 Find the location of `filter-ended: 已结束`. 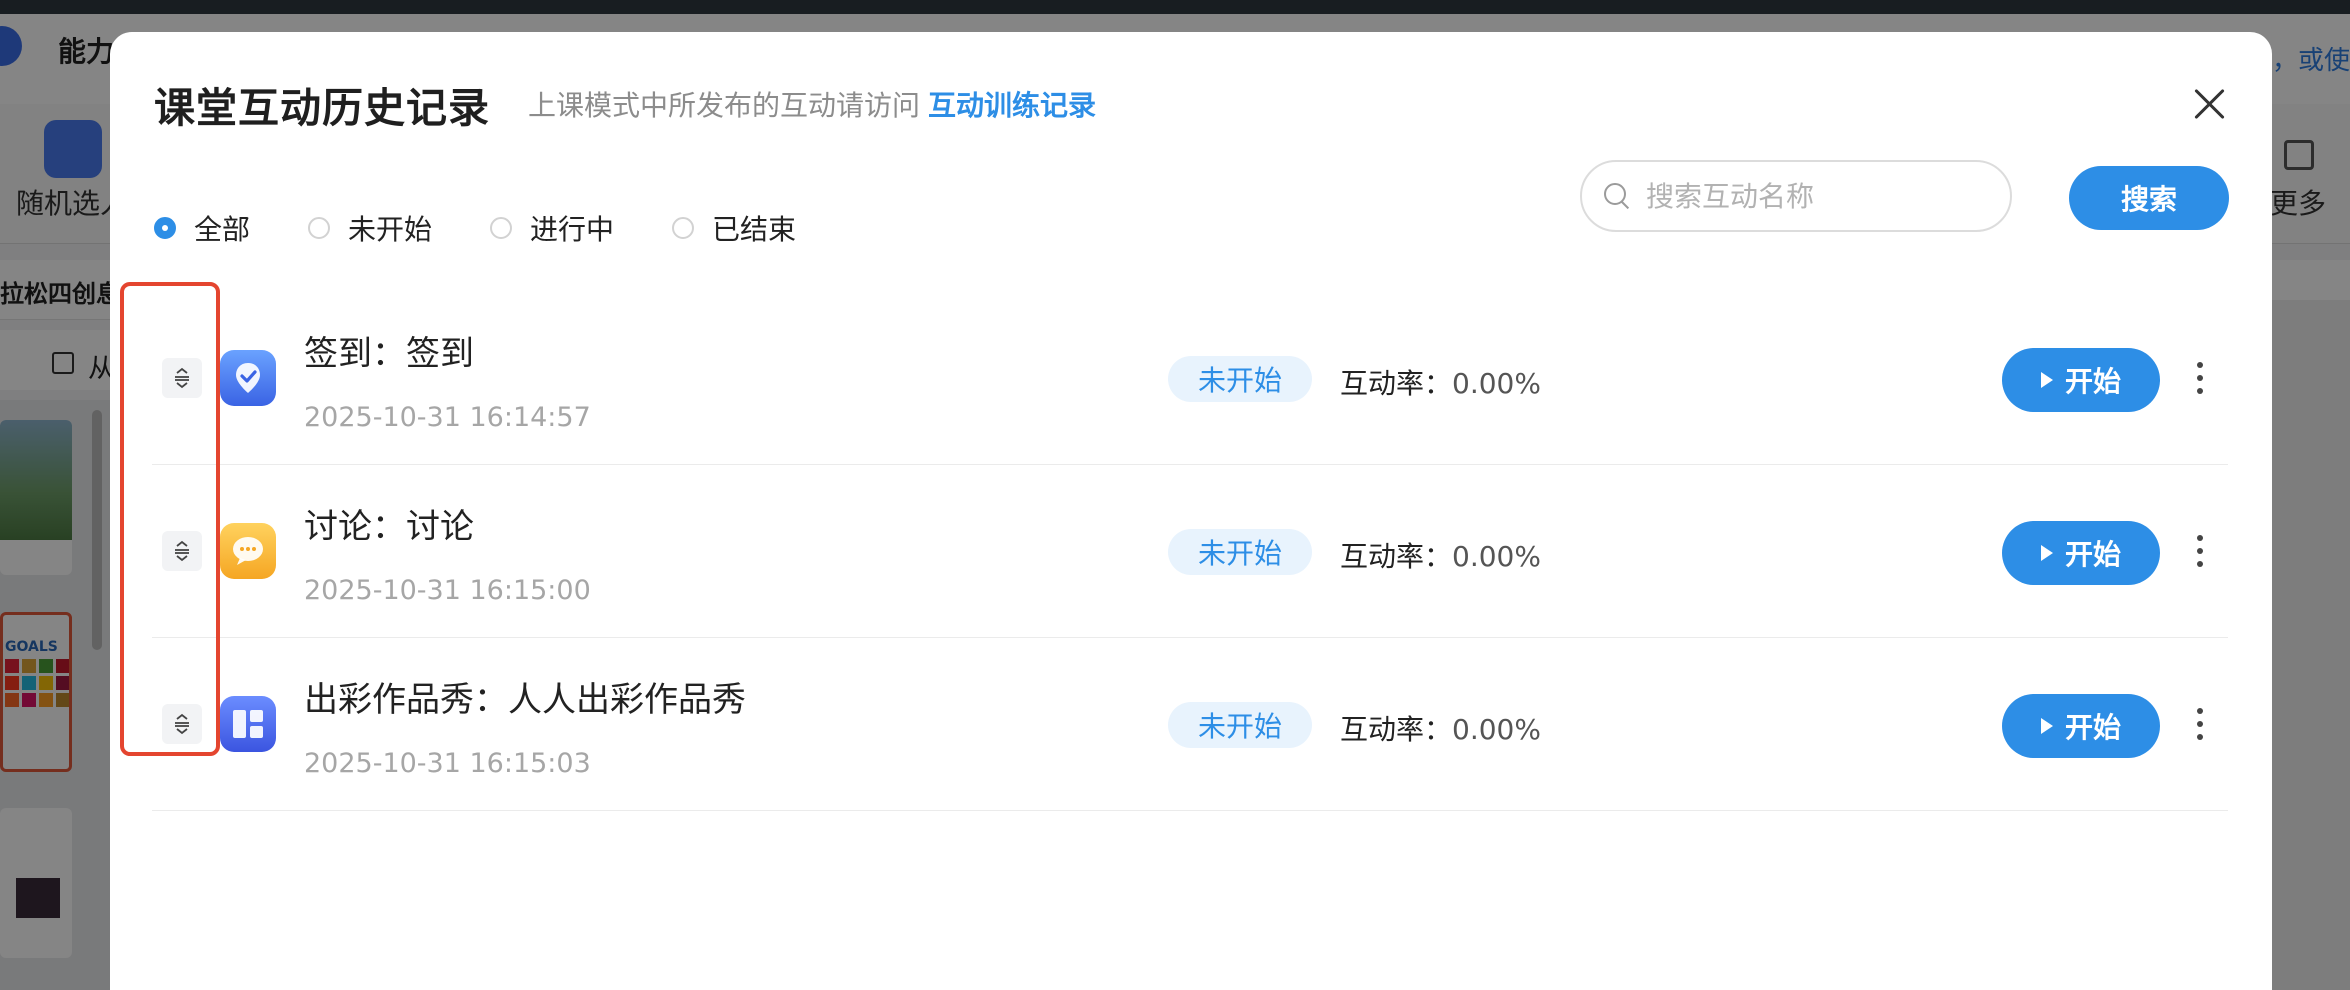

filter-ended: 已结束 is located at coordinates (734, 228).